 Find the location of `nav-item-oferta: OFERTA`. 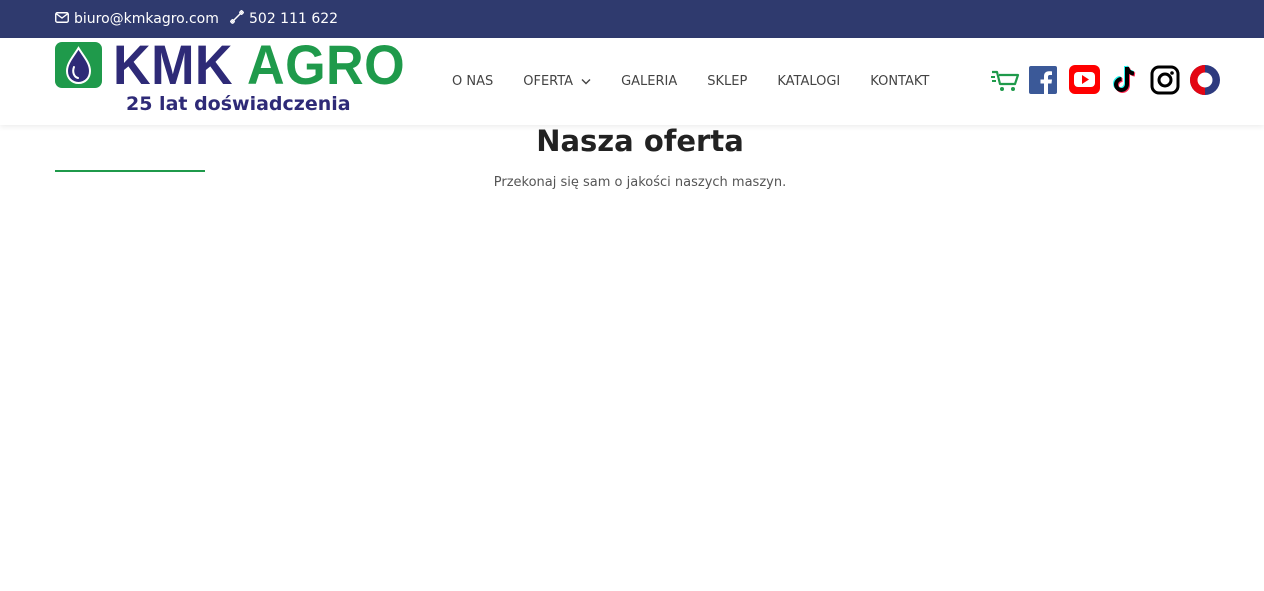

nav-item-oferta: OFERTA is located at coordinates (557, 81).